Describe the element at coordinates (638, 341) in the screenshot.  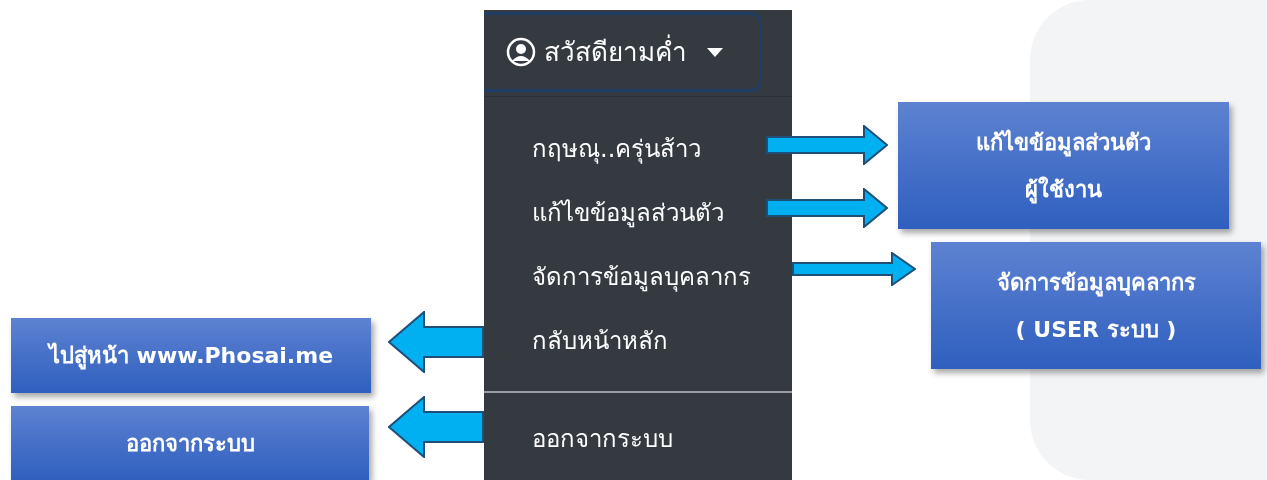
I see `menu-item: กลับหน้าหลัก` at that location.